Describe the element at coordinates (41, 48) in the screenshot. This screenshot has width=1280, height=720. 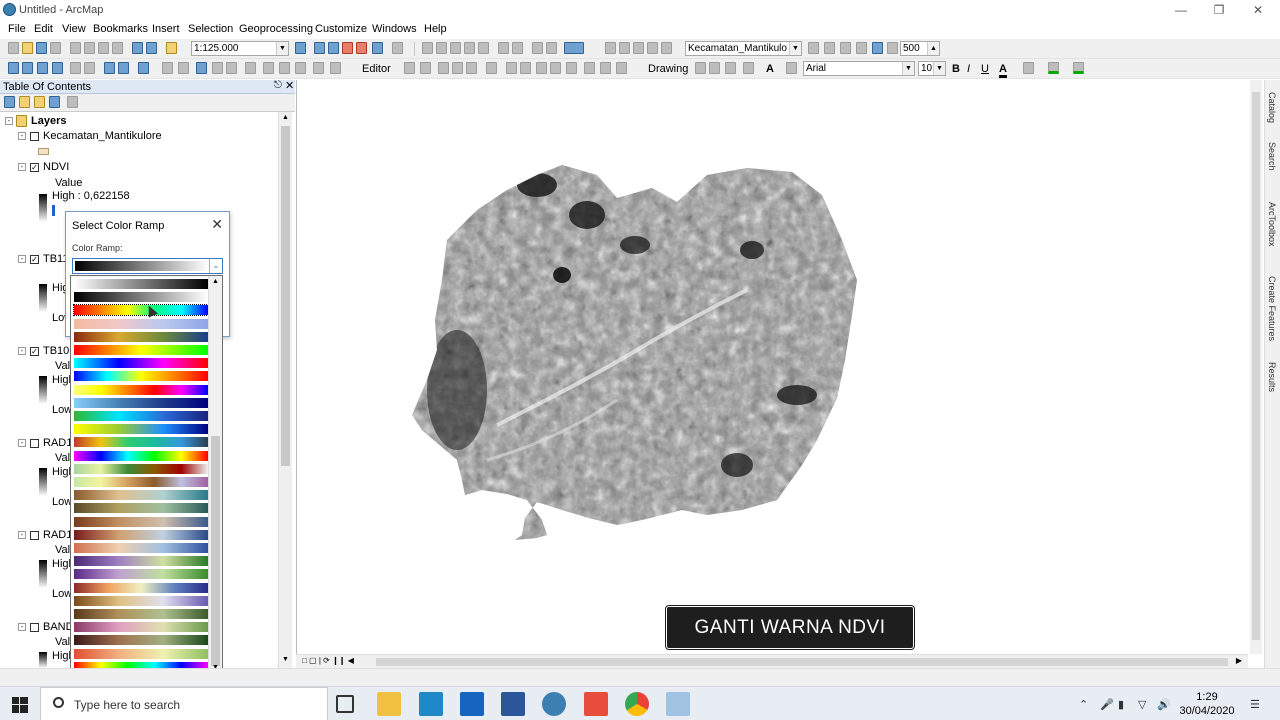
I see `save-icon` at that location.